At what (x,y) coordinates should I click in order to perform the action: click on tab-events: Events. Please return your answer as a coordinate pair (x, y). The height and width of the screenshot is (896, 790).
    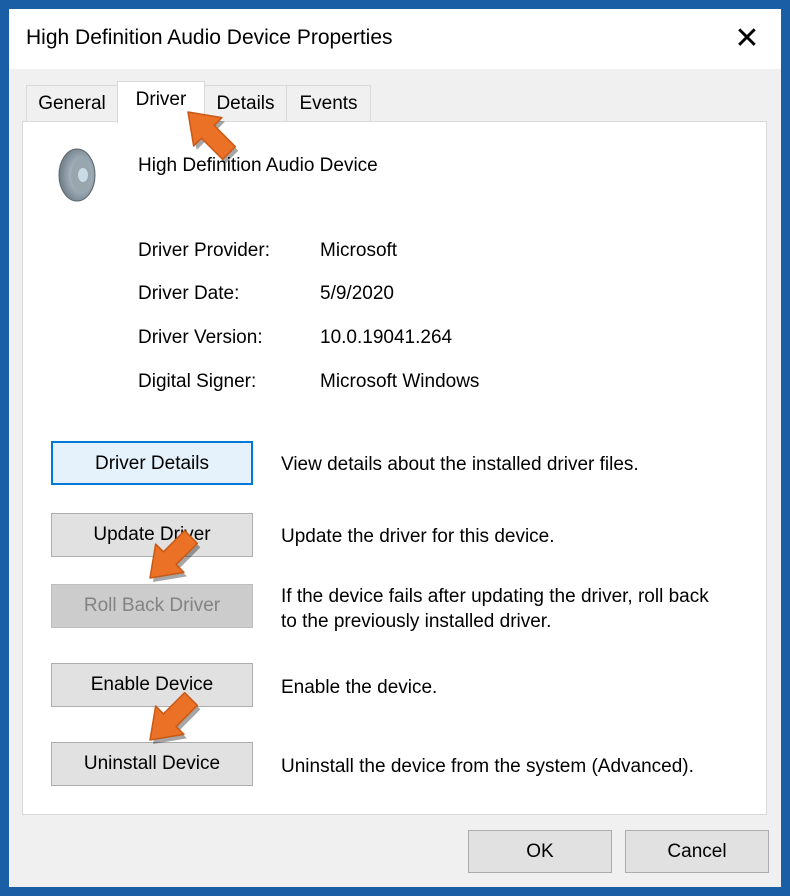
    Looking at the image, I should click on (328, 103).